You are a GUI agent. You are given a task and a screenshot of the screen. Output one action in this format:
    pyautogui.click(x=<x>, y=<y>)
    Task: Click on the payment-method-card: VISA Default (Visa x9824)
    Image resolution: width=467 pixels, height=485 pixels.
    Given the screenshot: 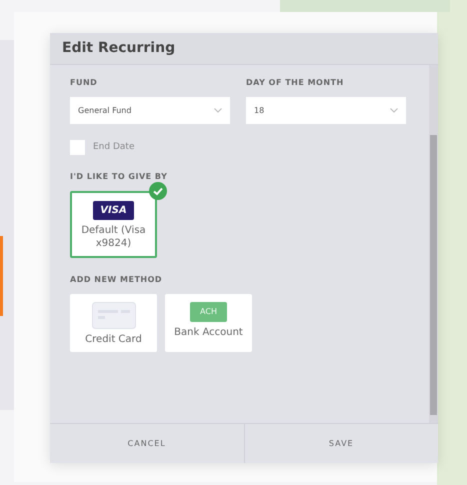 What is the action you would take?
    pyautogui.click(x=113, y=224)
    